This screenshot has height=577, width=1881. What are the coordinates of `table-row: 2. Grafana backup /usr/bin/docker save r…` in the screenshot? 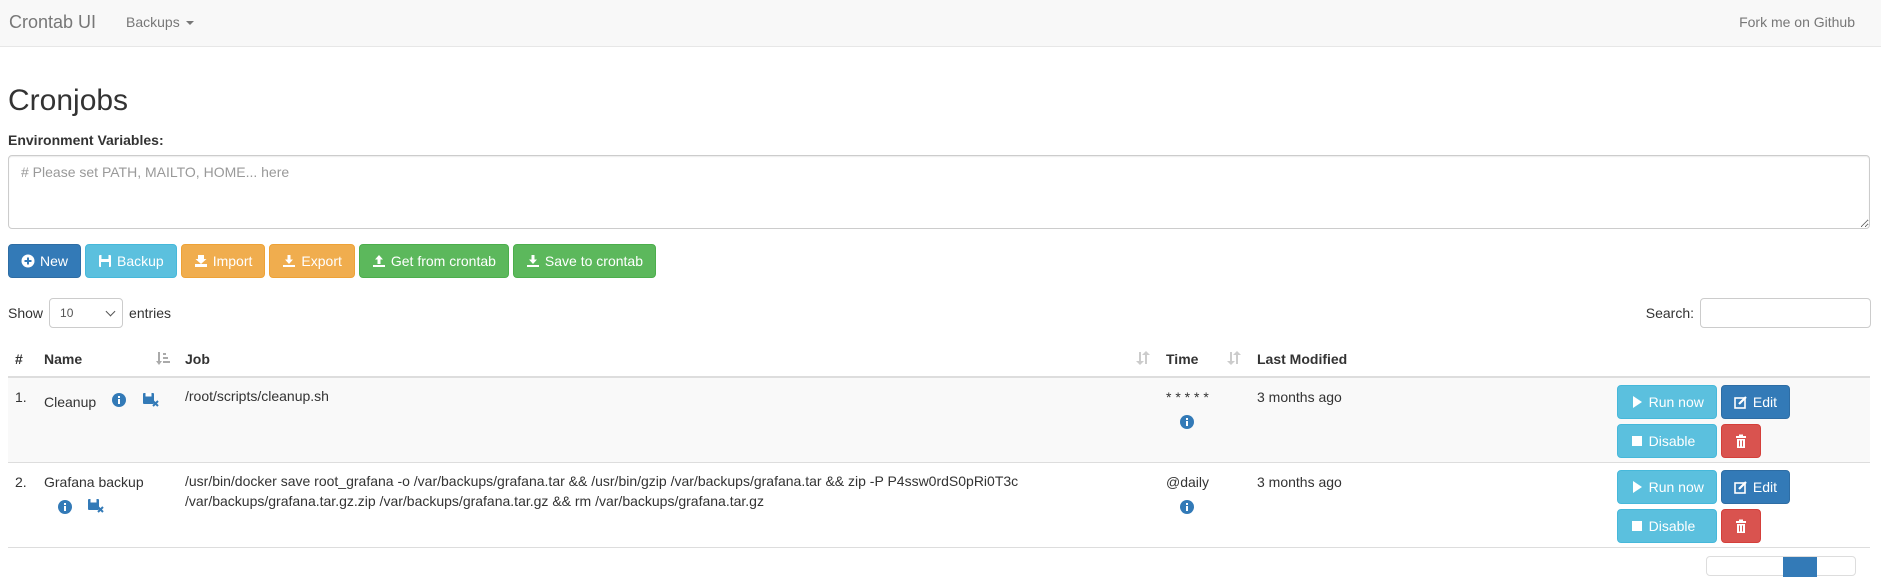 It's located at (939, 505).